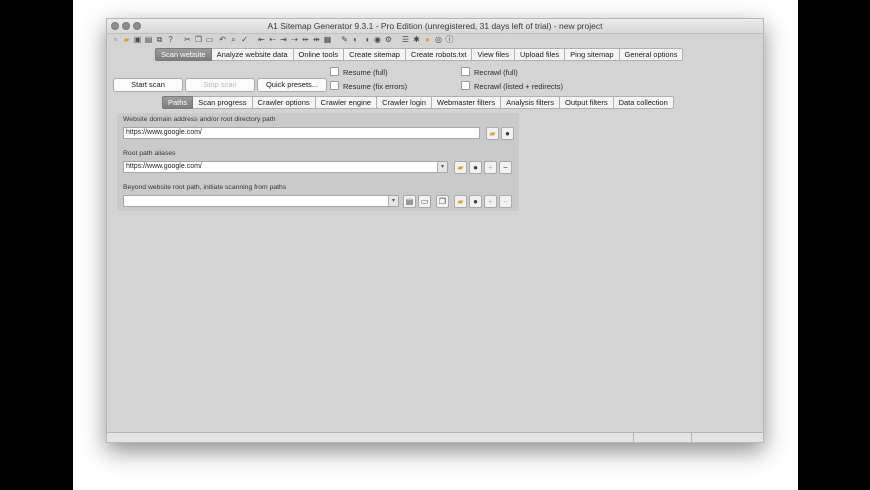 This screenshot has width=870, height=490. What do you see at coordinates (388, 39) in the screenshot?
I see `gear-icon: ⚙` at bounding box center [388, 39].